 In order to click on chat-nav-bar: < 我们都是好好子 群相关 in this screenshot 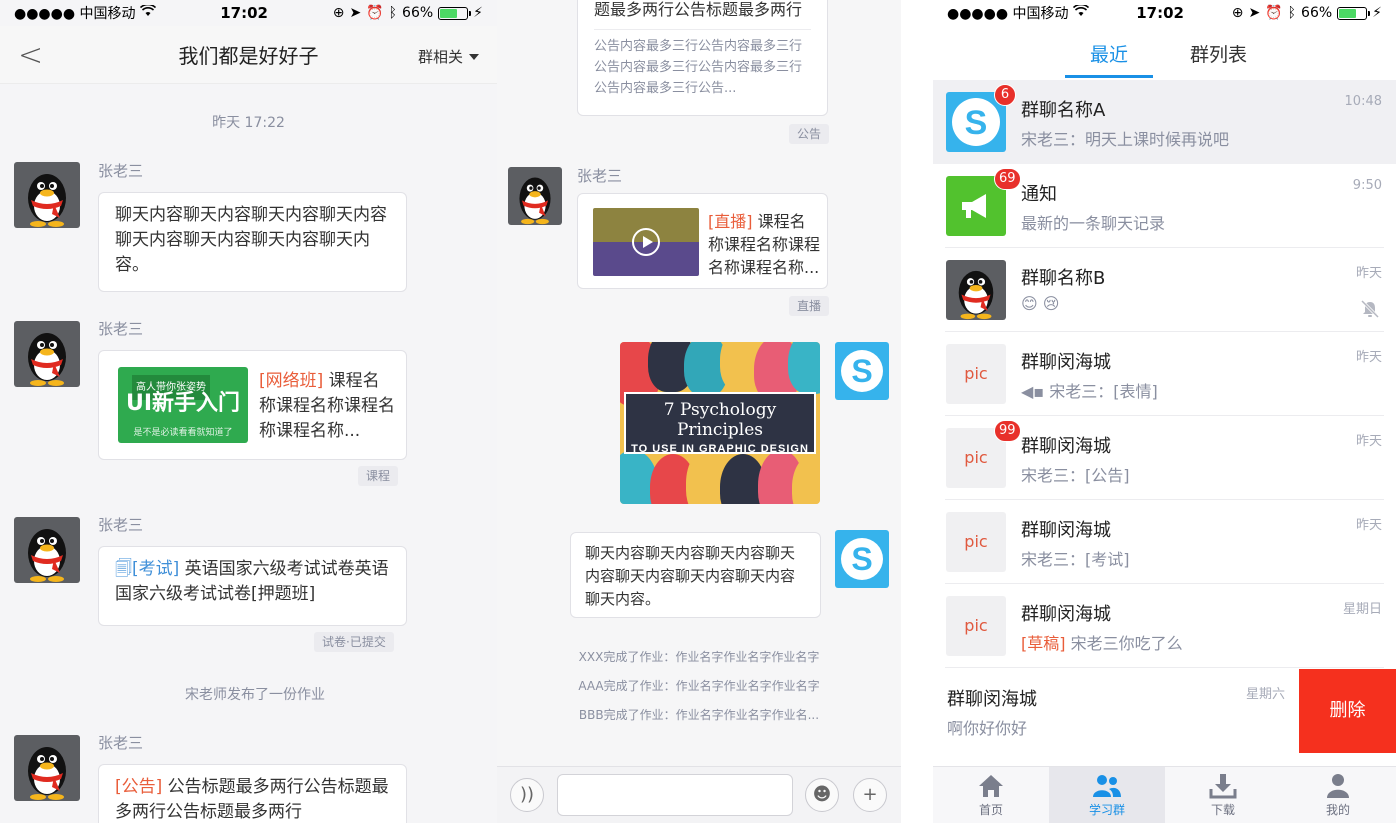, I will do `click(248, 55)`.